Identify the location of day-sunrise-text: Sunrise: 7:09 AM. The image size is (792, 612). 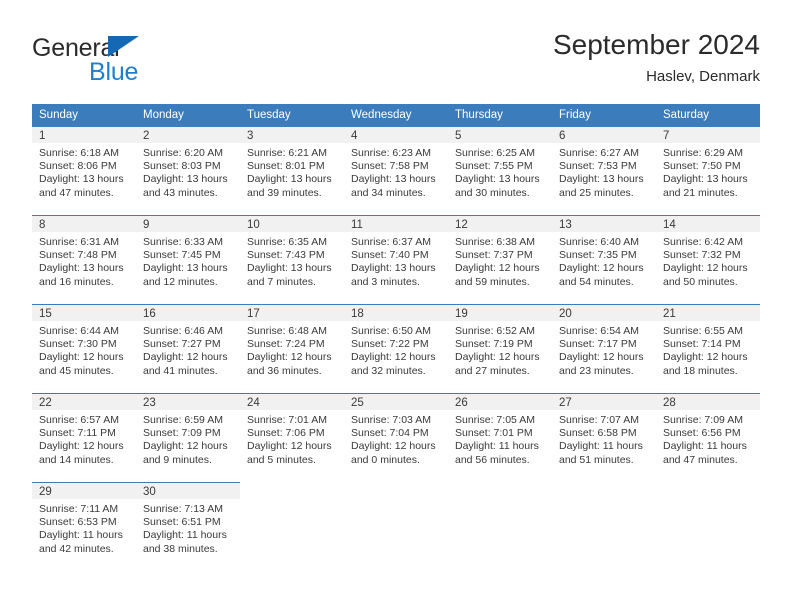
(703, 420).